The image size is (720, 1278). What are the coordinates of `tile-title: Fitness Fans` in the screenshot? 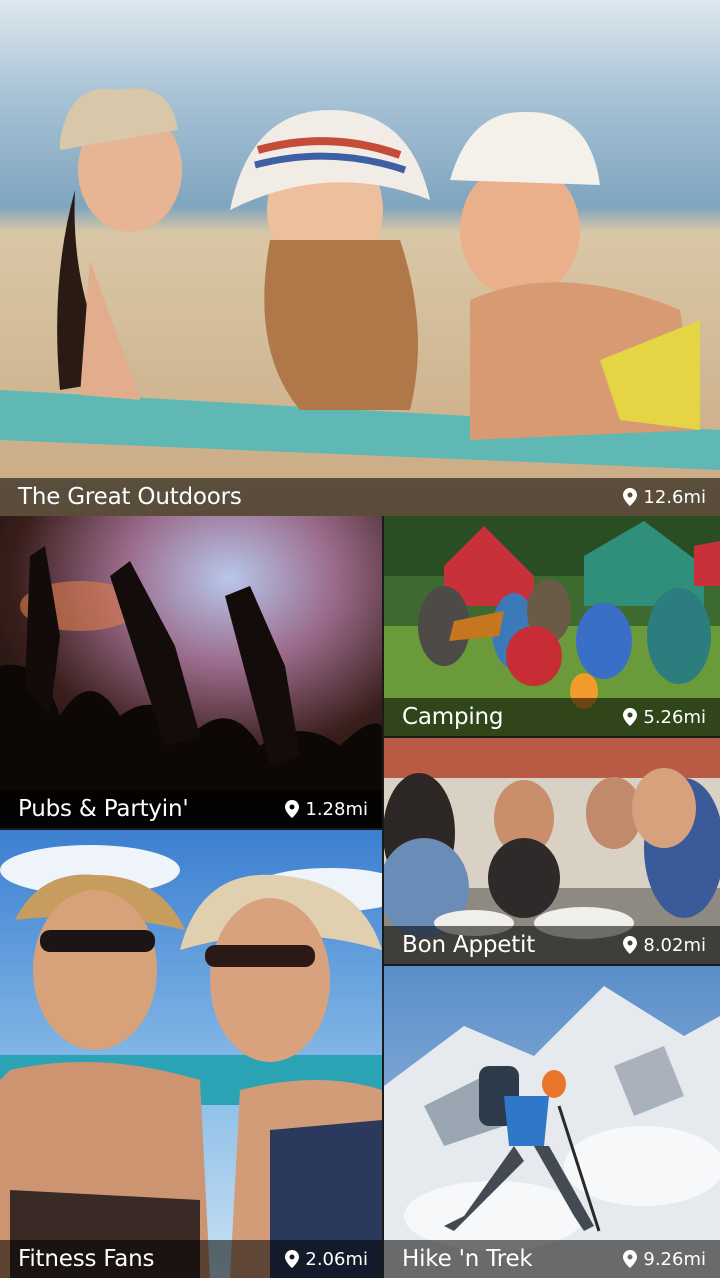 It's located at (86, 1259).